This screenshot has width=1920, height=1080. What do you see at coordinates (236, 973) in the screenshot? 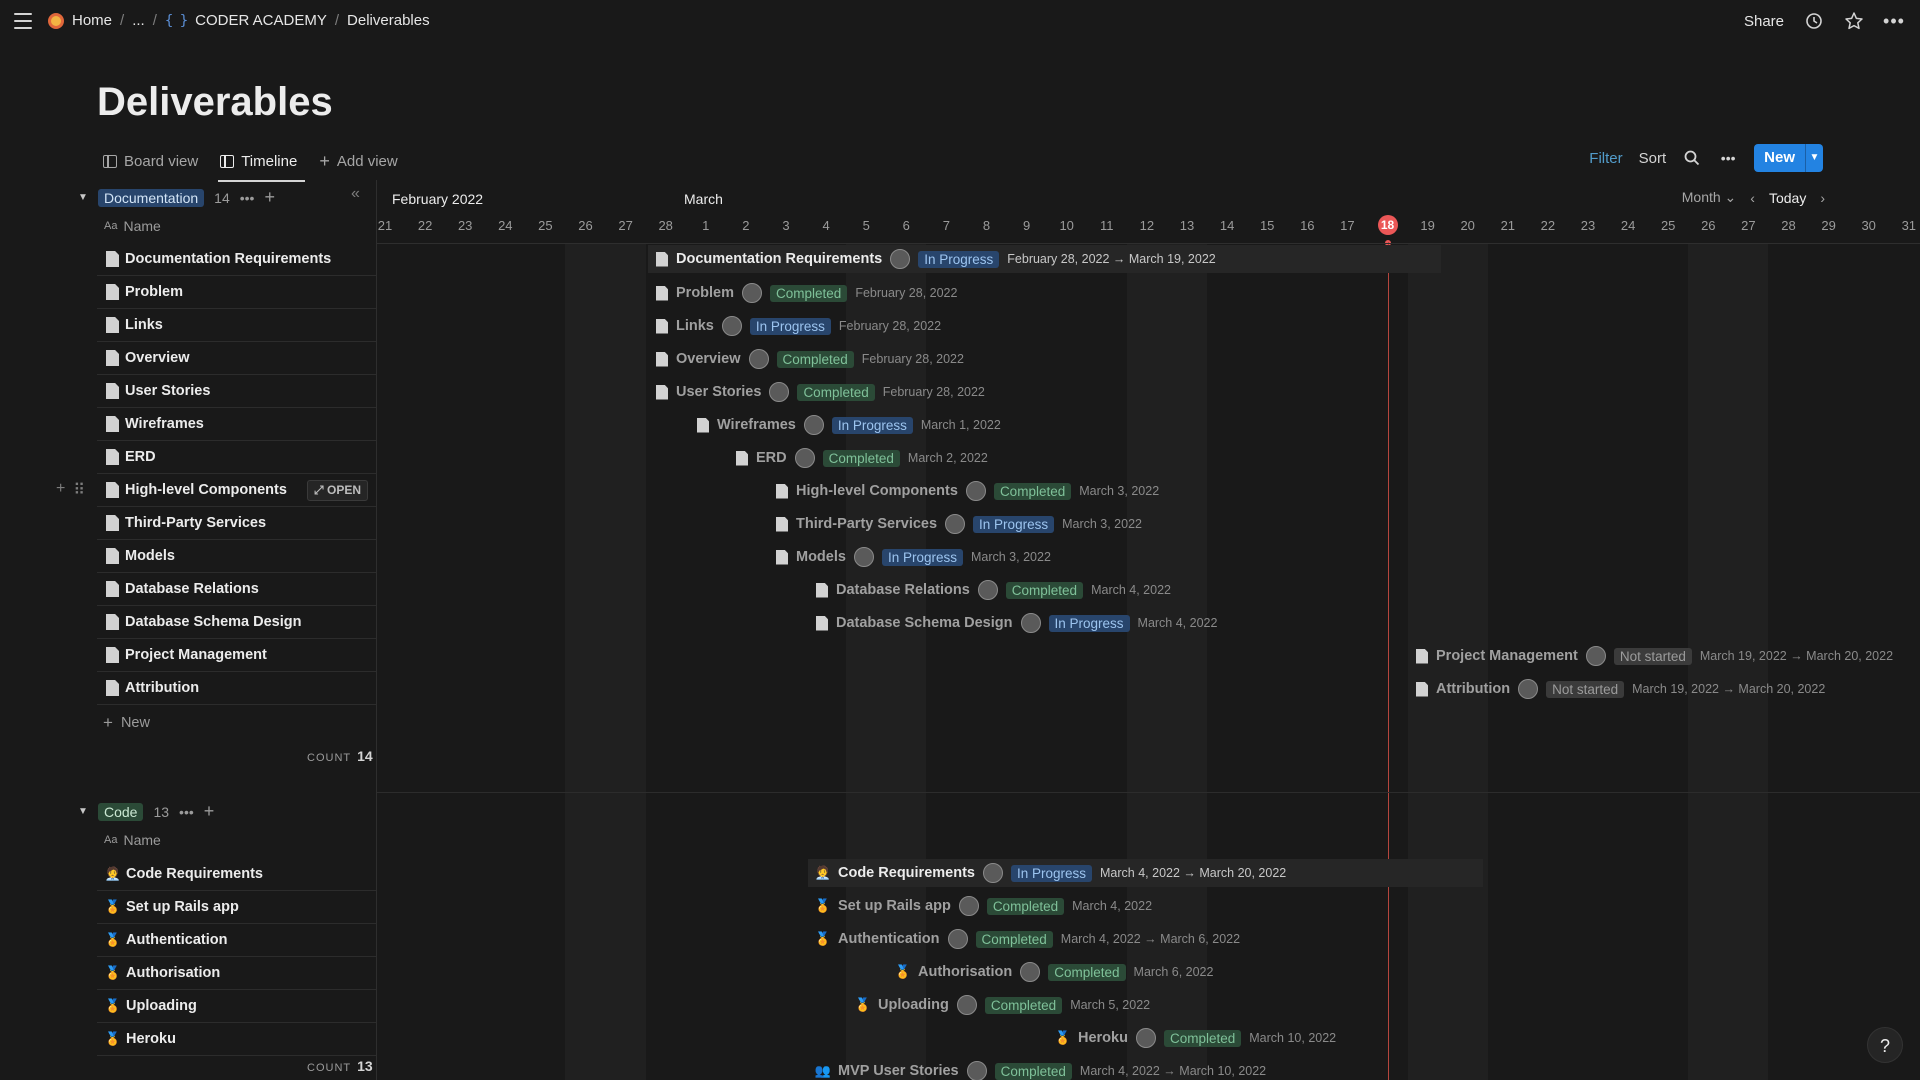
I see `list-item: 🏅 Authorisation` at bounding box center [236, 973].